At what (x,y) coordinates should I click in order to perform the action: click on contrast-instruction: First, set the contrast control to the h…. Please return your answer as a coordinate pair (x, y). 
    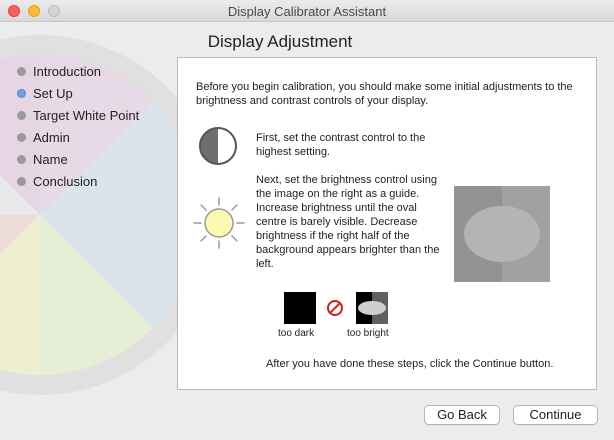
    Looking at the image, I should click on (341, 145).